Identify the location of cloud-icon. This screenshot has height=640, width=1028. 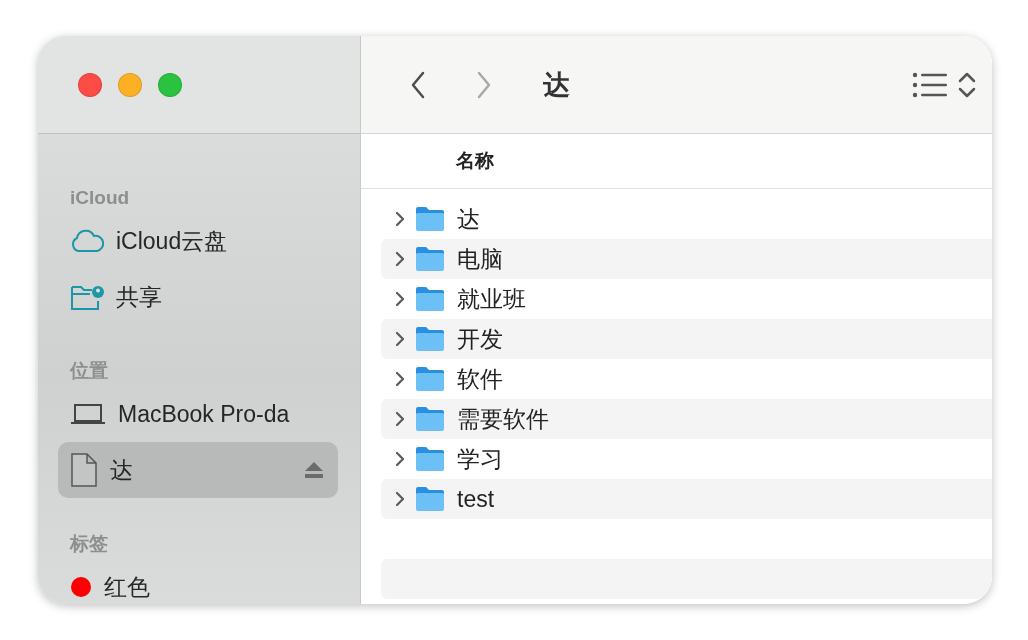
(87, 241).